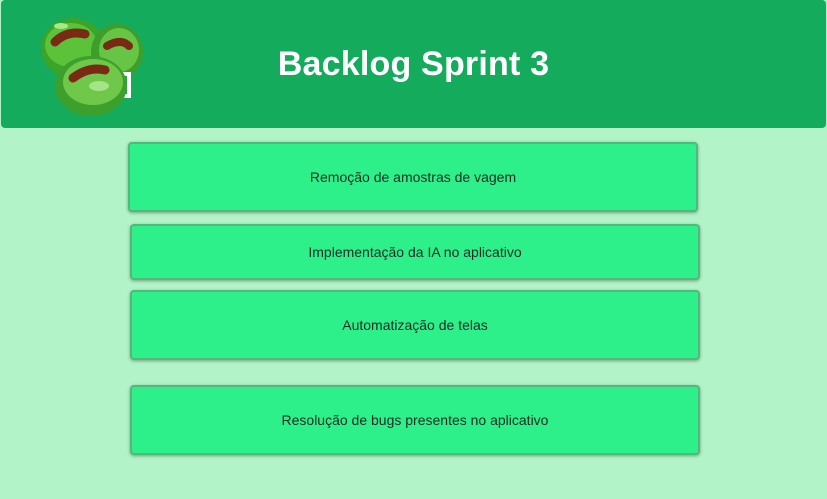  Describe the element at coordinates (413, 177) in the screenshot. I see `backlog-item-1: Remoção de amostras de vagem` at that location.